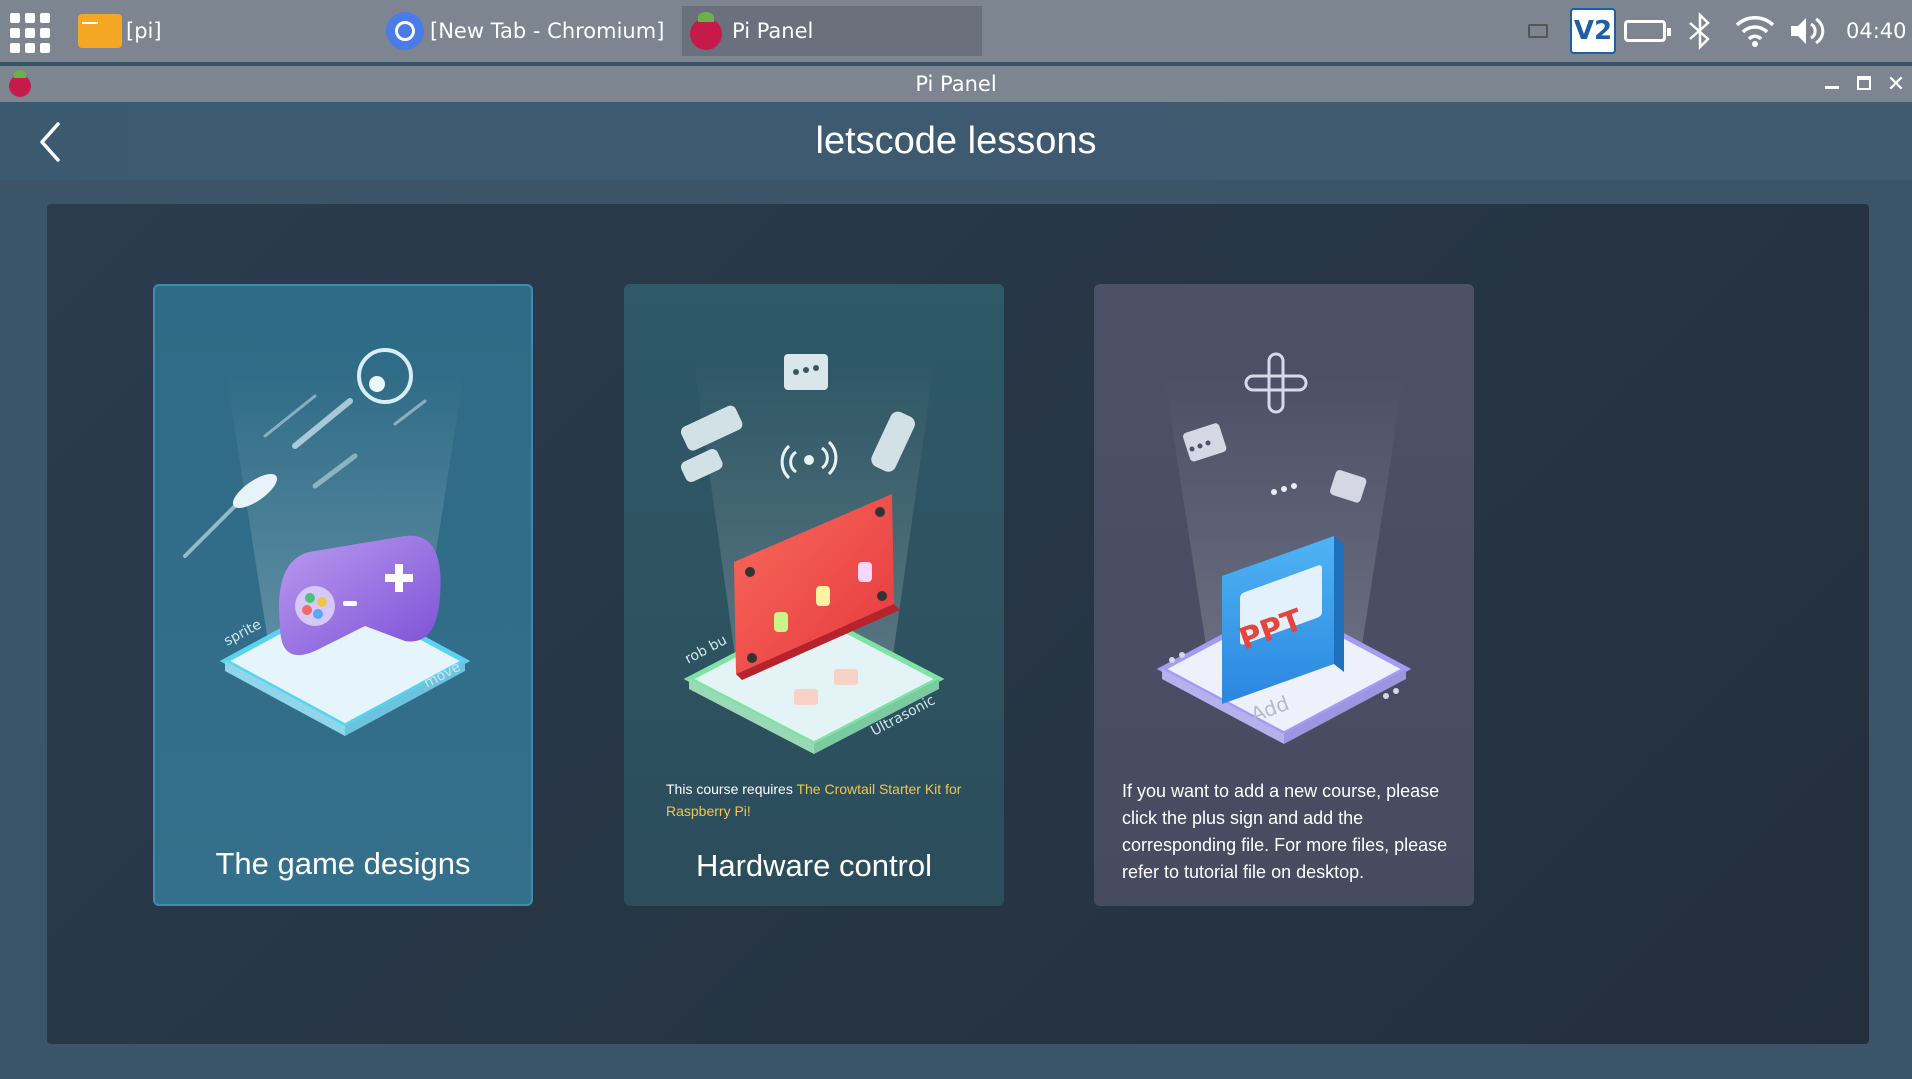 This screenshot has width=1912, height=1079. I want to click on clock: 04:40, so click(1876, 31).